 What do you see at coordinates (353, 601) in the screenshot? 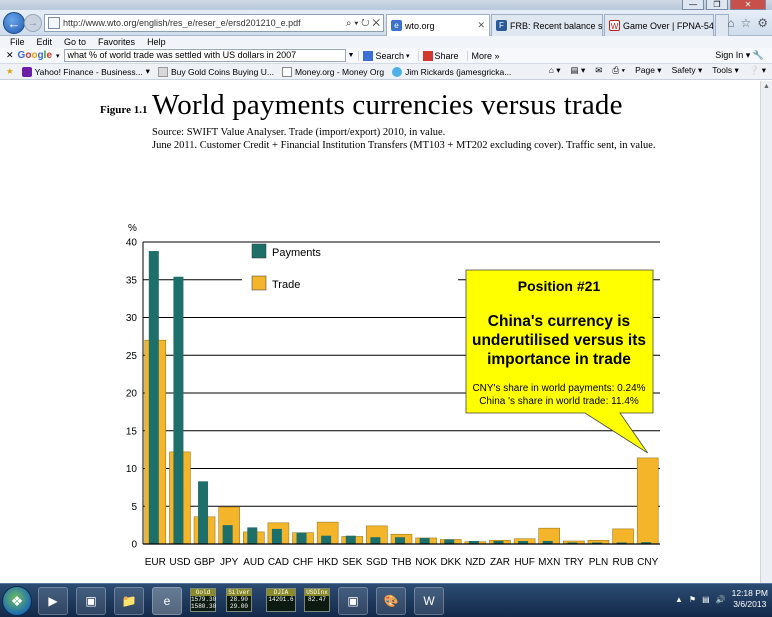
I see `notes-app-icon-2: ▣` at bounding box center [353, 601].